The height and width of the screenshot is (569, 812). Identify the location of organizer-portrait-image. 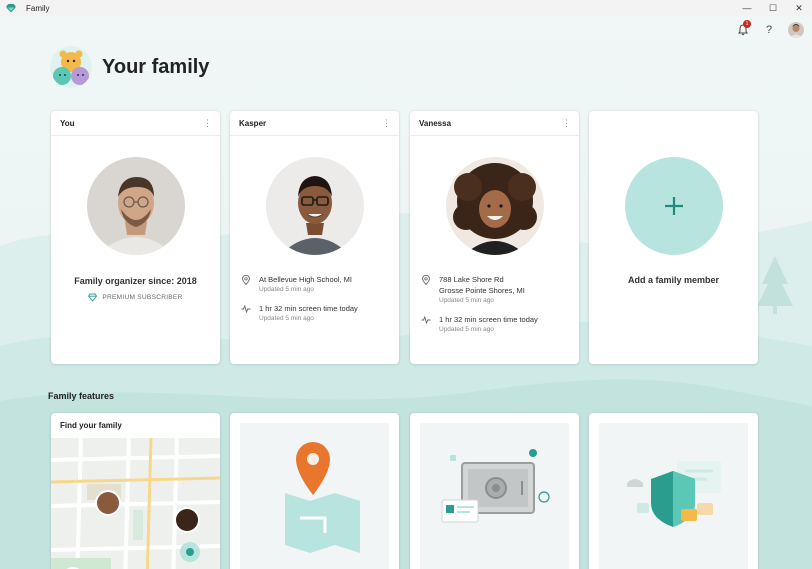
(135, 206).